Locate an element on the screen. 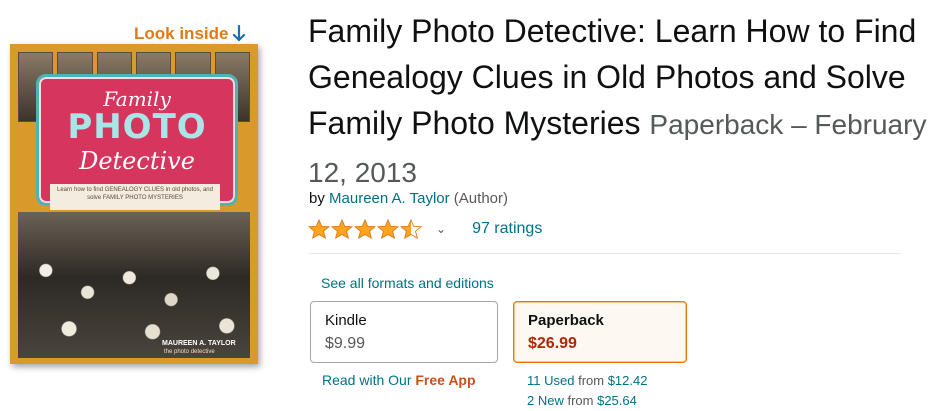 Image resolution: width=942 pixels, height=411 pixels. look-inside-link: Look inside is located at coordinates (190, 34).